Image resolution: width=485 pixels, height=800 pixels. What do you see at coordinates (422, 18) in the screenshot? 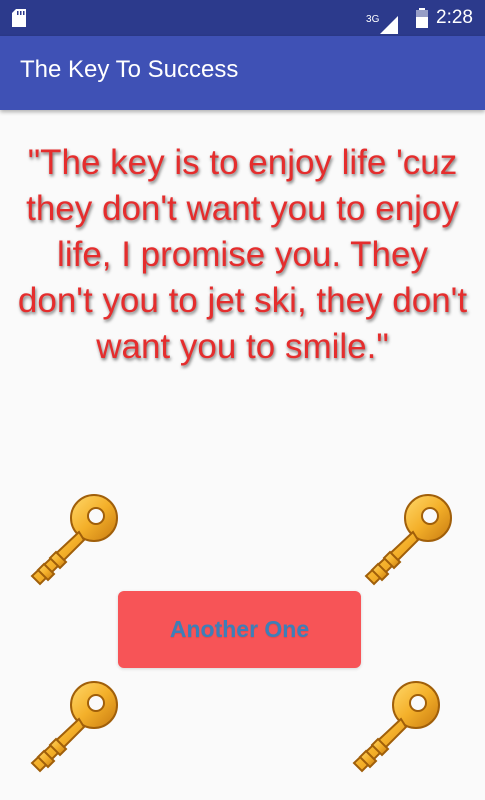
I see `battery-icon` at bounding box center [422, 18].